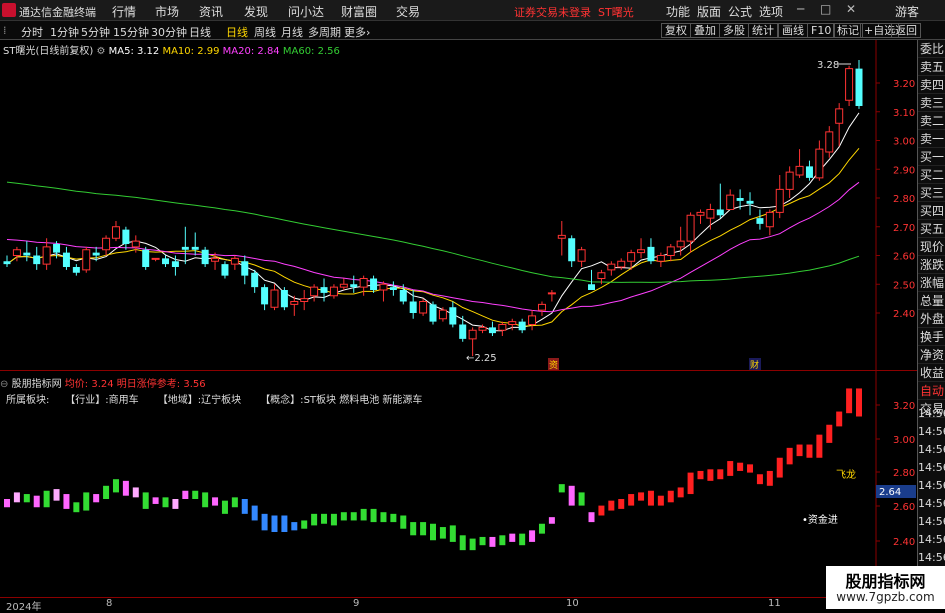 The width and height of the screenshot is (945, 613). I want to click on current-price-label: 2.64, so click(890, 492).